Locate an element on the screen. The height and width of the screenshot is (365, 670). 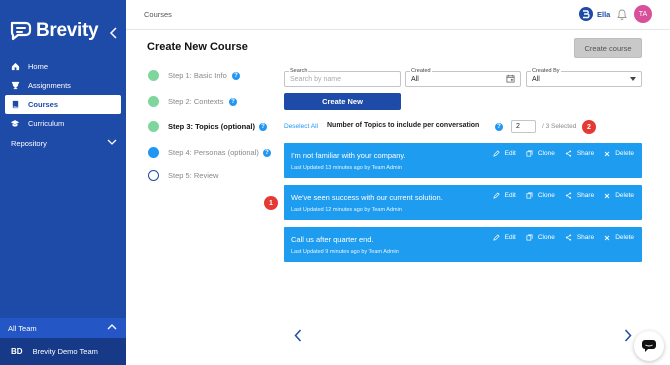
sidebar-repository: Repository is located at coordinates (63, 143).